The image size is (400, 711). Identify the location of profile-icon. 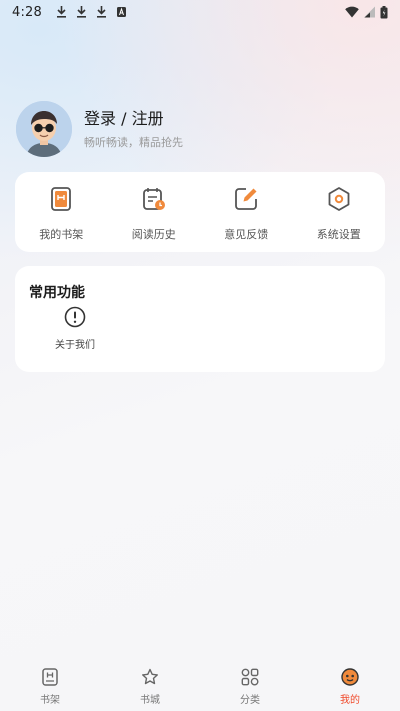
(350, 677).